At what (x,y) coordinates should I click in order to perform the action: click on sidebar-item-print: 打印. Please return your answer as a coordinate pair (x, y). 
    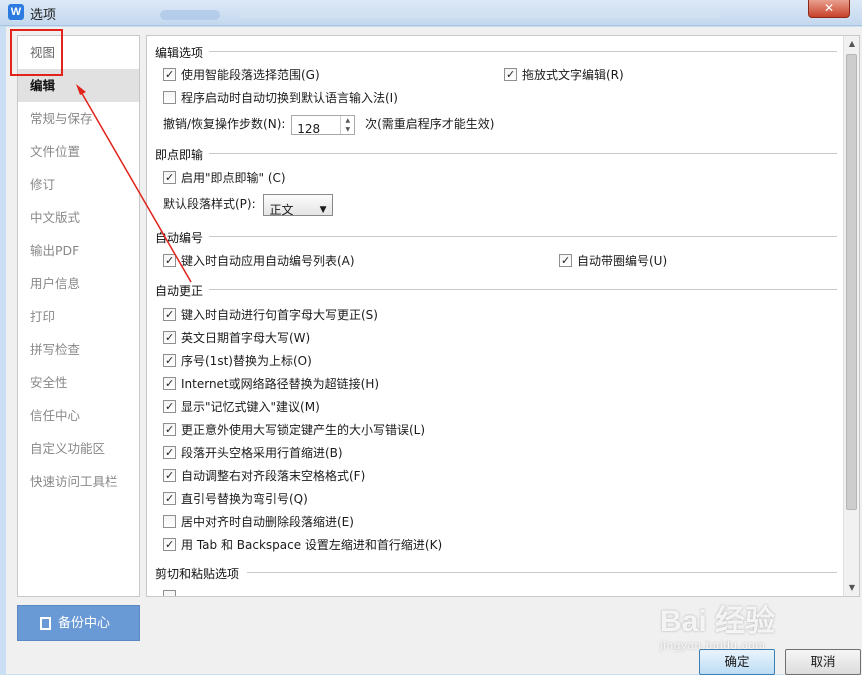
    Looking at the image, I should click on (78, 316).